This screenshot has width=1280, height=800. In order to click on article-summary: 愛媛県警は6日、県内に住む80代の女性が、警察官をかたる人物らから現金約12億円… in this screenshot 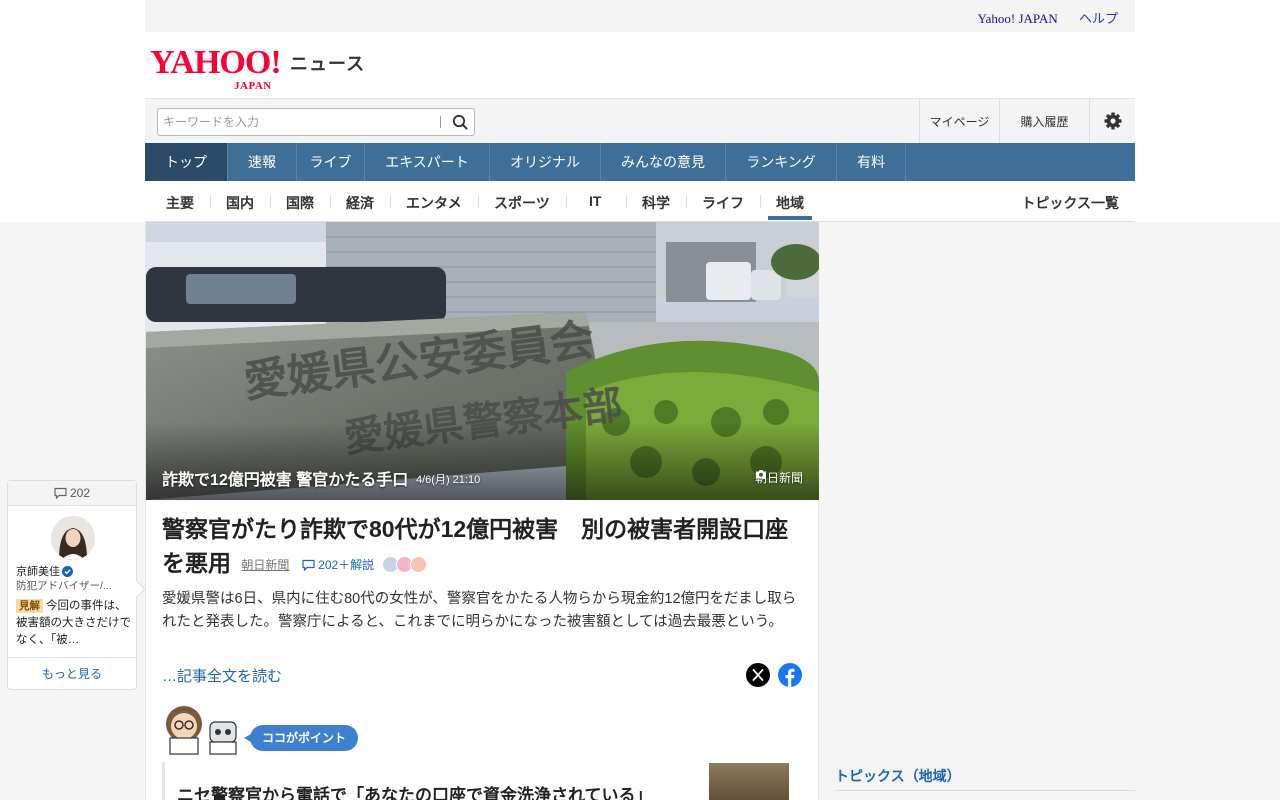, I will do `click(479, 610)`.